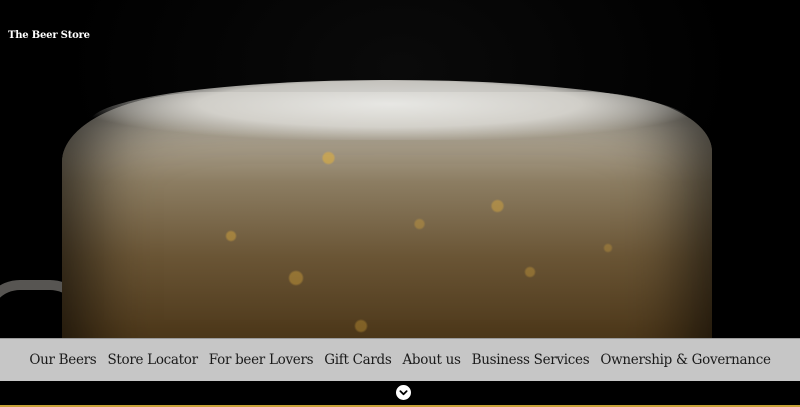 This screenshot has height=407, width=800. I want to click on nav-item-ownership-governance: Ownership & Governance, so click(685, 360).